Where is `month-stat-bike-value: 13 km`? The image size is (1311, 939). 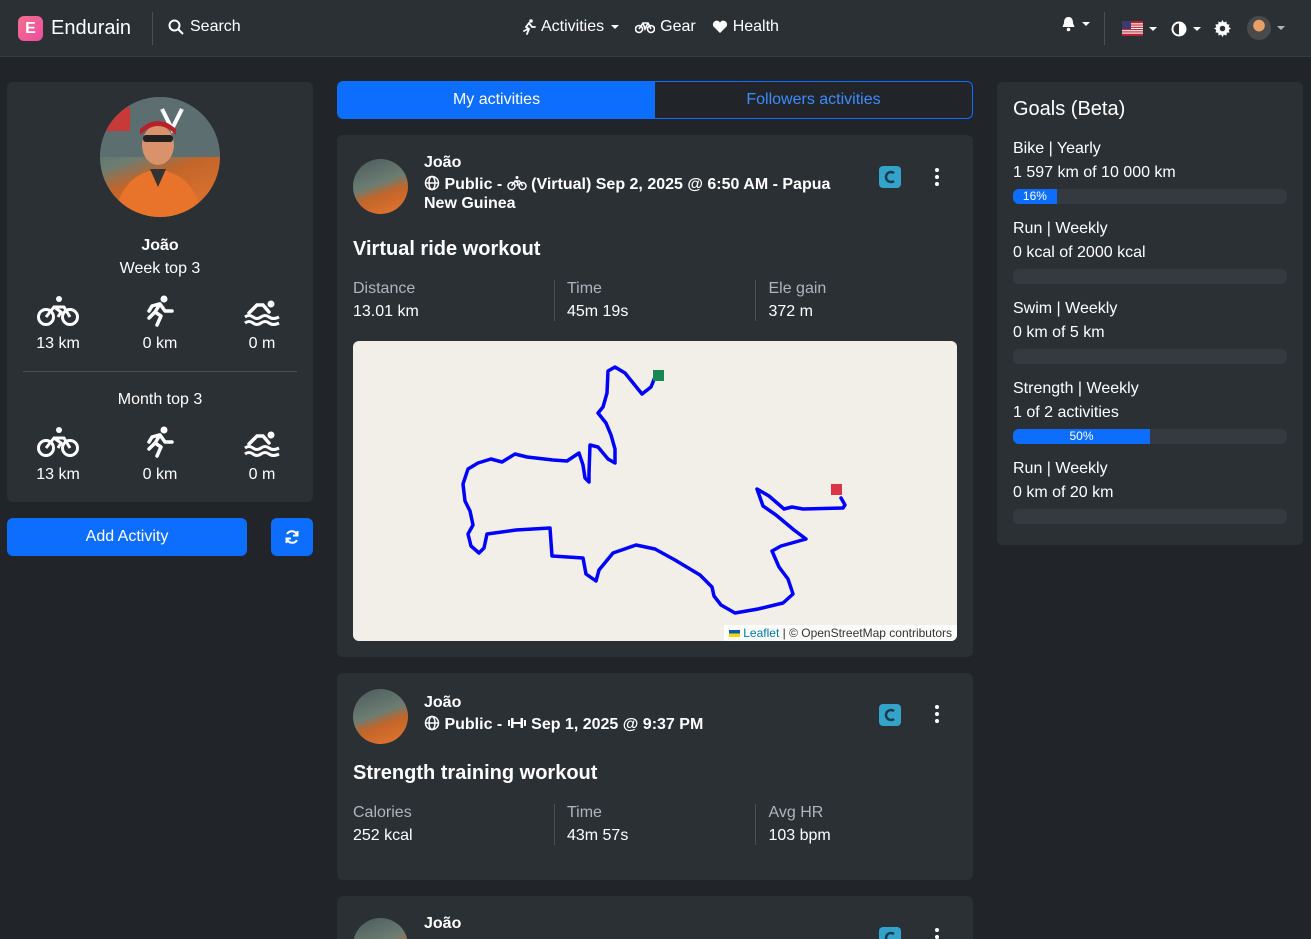
month-stat-bike-value: 13 km is located at coordinates (58, 474).